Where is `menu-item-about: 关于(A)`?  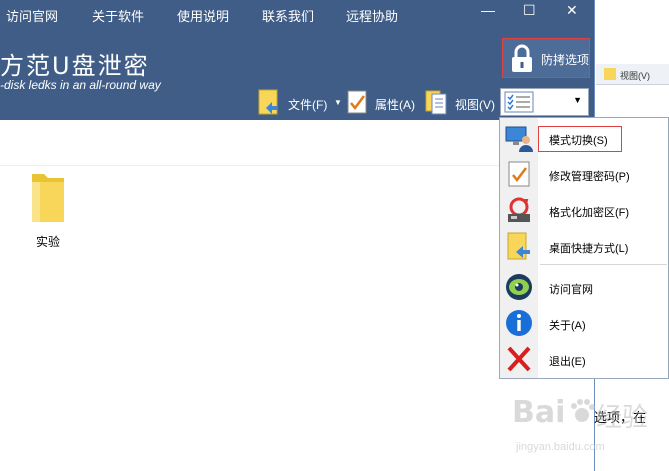 menu-item-about: 关于(A) is located at coordinates (584, 323).